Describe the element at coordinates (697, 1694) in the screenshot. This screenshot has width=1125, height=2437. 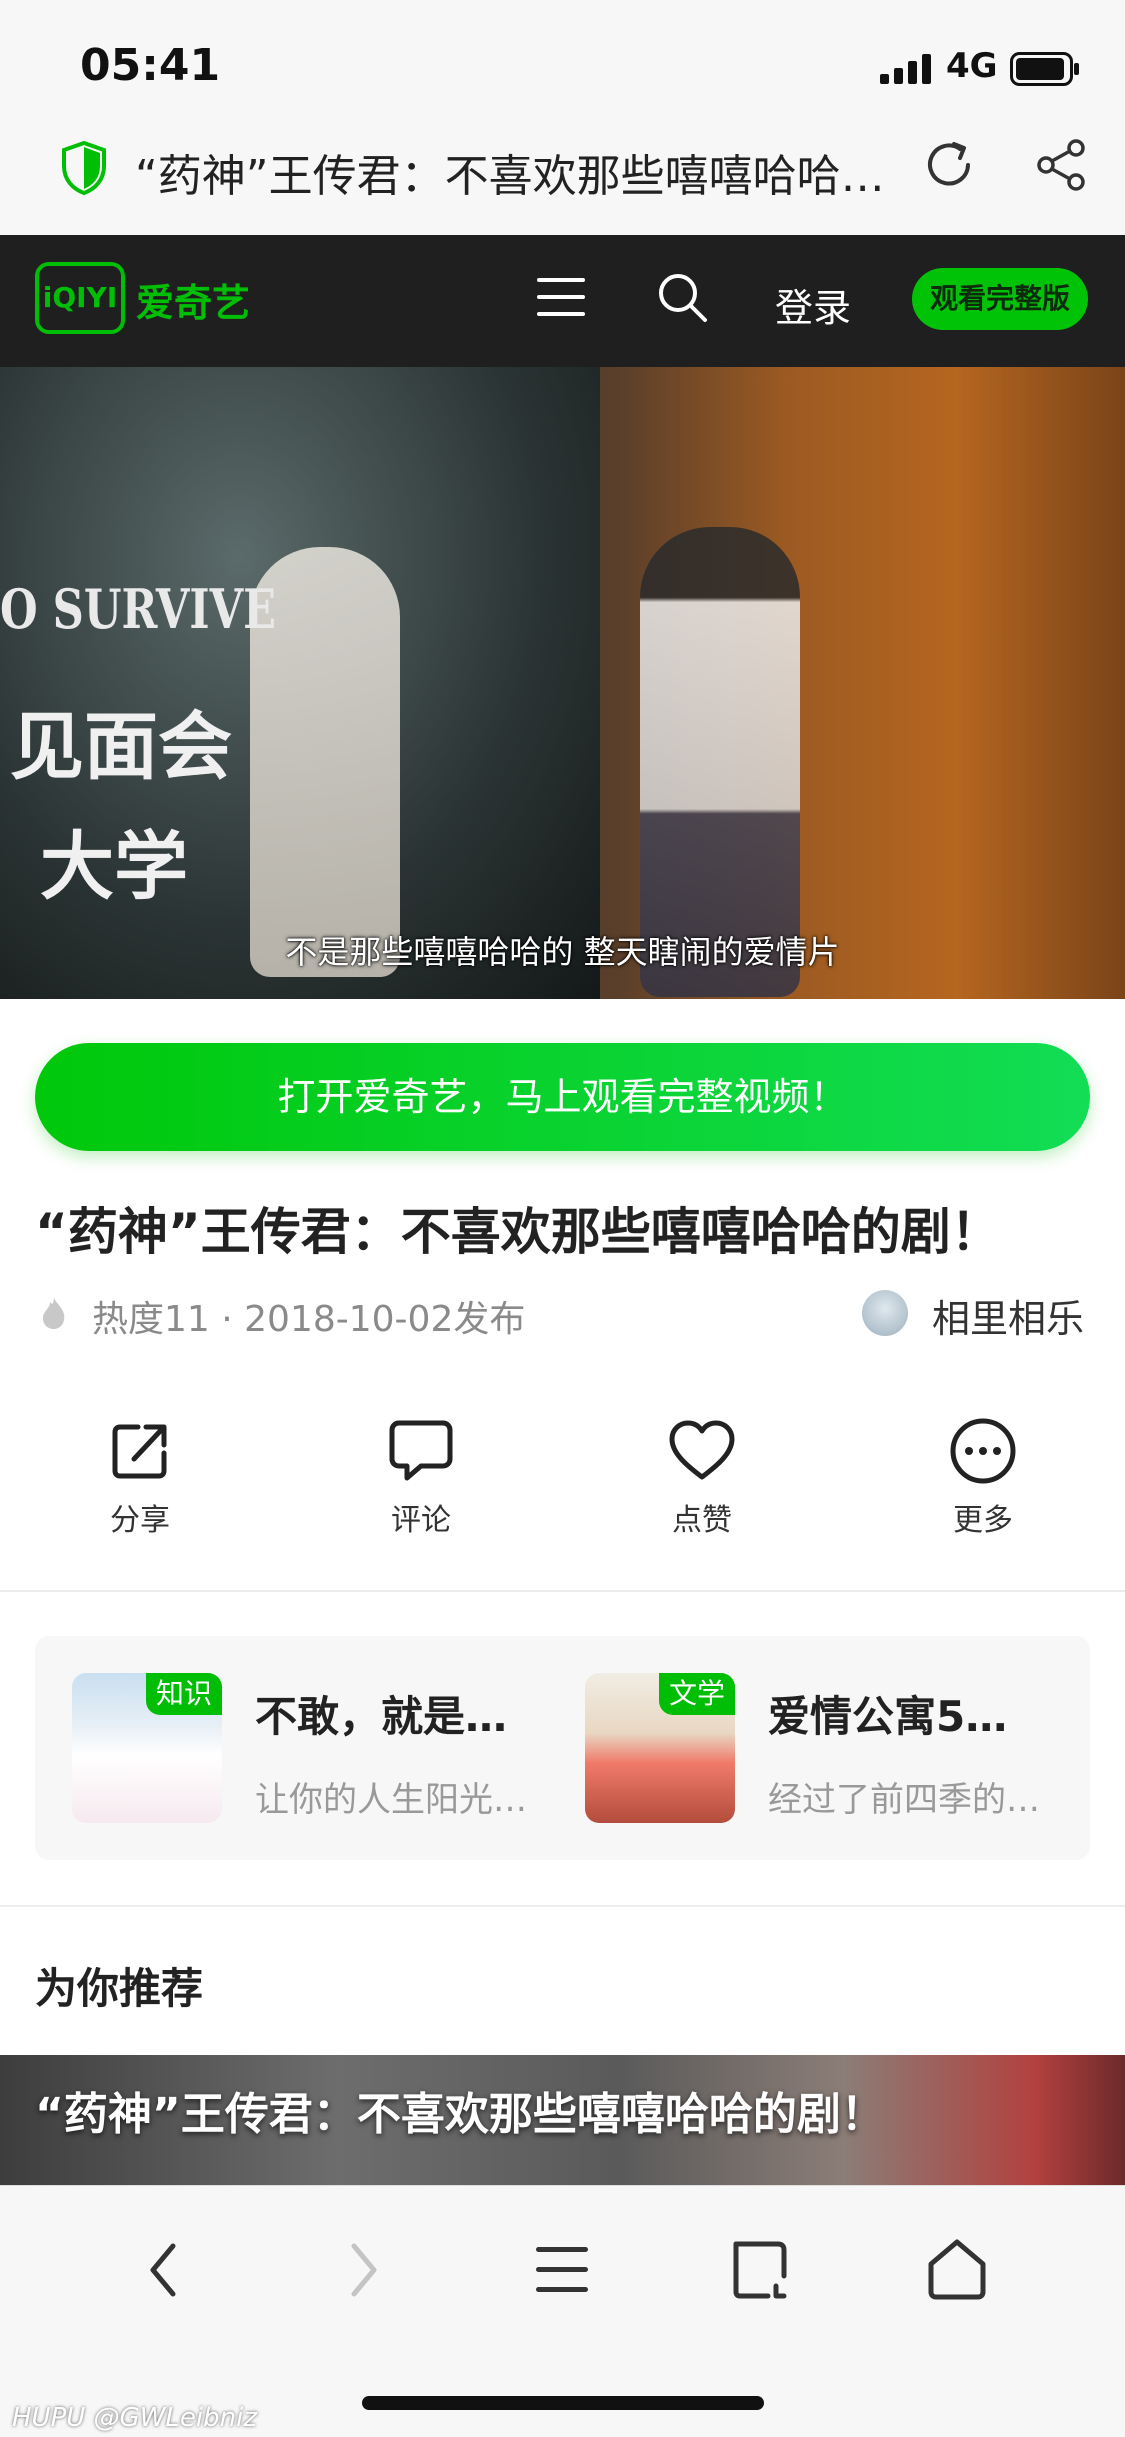
I see `book-tag: 文学` at that location.